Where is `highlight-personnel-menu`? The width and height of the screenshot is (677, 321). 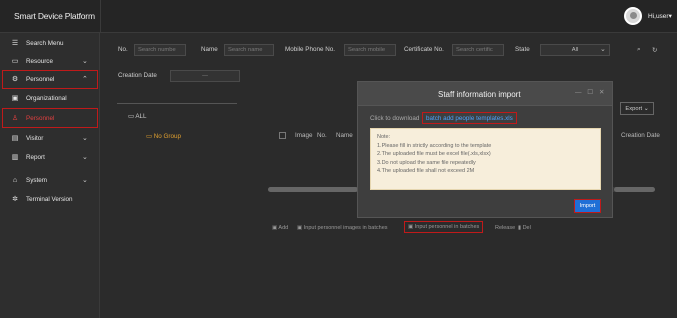 highlight-personnel-menu is located at coordinates (50, 79).